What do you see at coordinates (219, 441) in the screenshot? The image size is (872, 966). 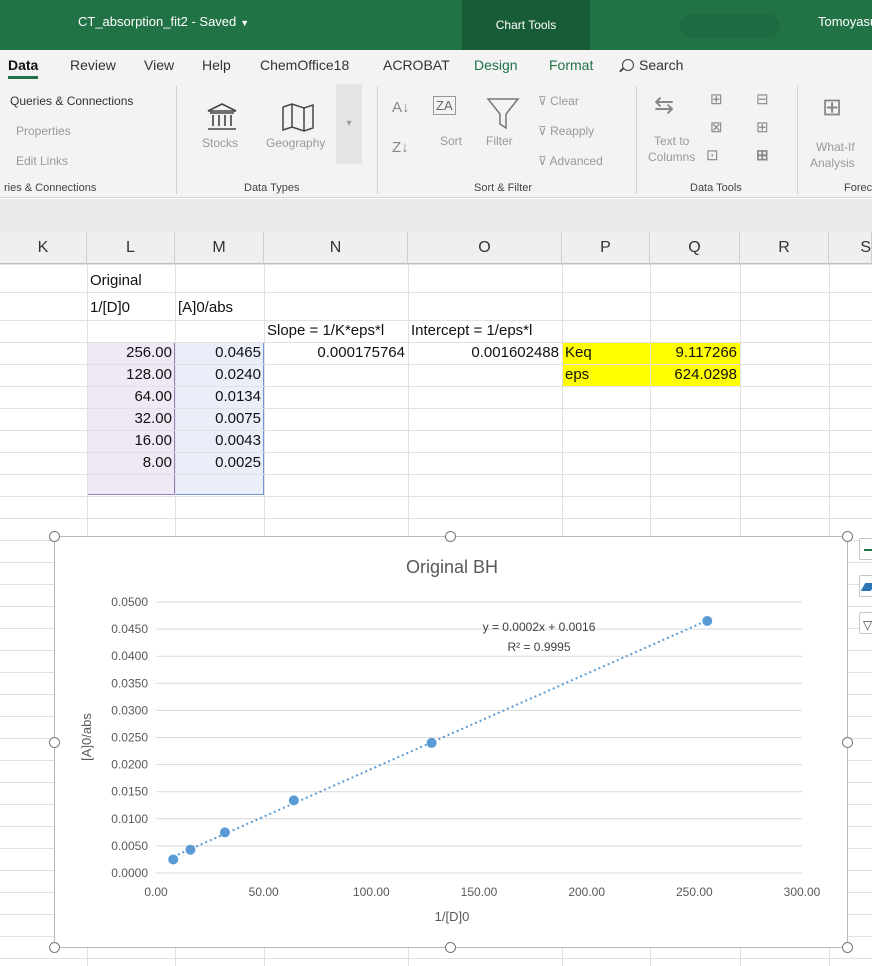 I see `cell-m-row-5: 0.0043` at bounding box center [219, 441].